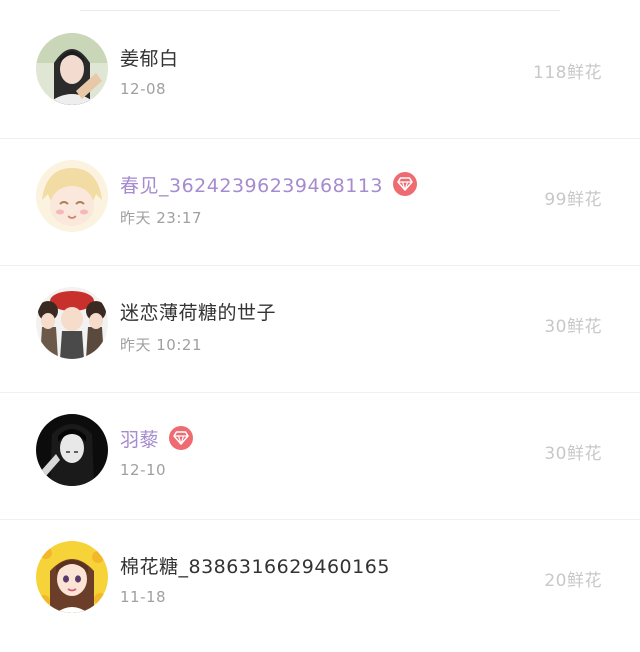 The image size is (640, 652). I want to click on flower-count: 118鲜花, so click(567, 73).